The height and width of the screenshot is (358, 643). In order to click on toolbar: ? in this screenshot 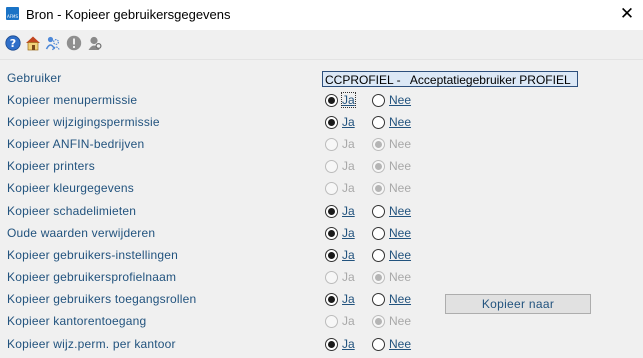, I will do `click(321, 44)`.